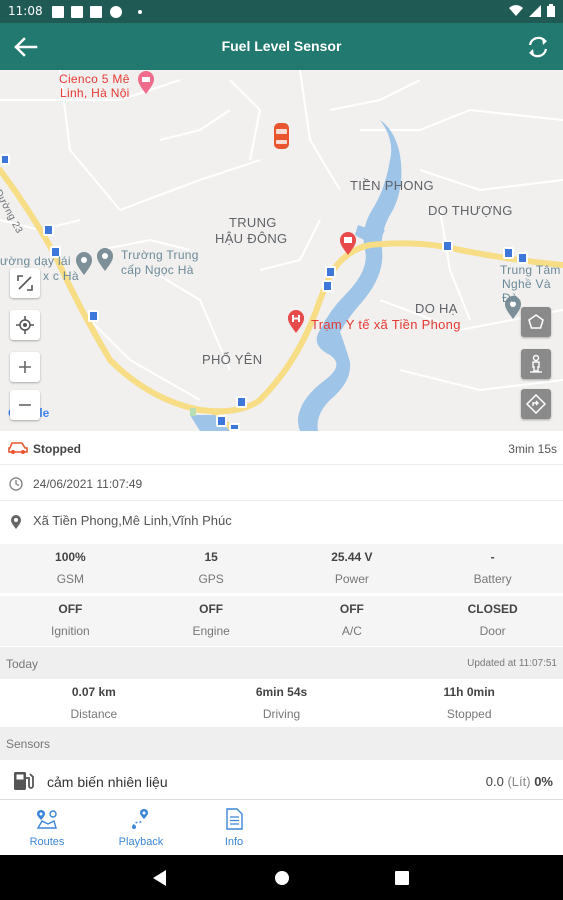 The width and height of the screenshot is (563, 900). I want to click on map-label: Trạm Y tế xã Tiền Phong, so click(386, 324).